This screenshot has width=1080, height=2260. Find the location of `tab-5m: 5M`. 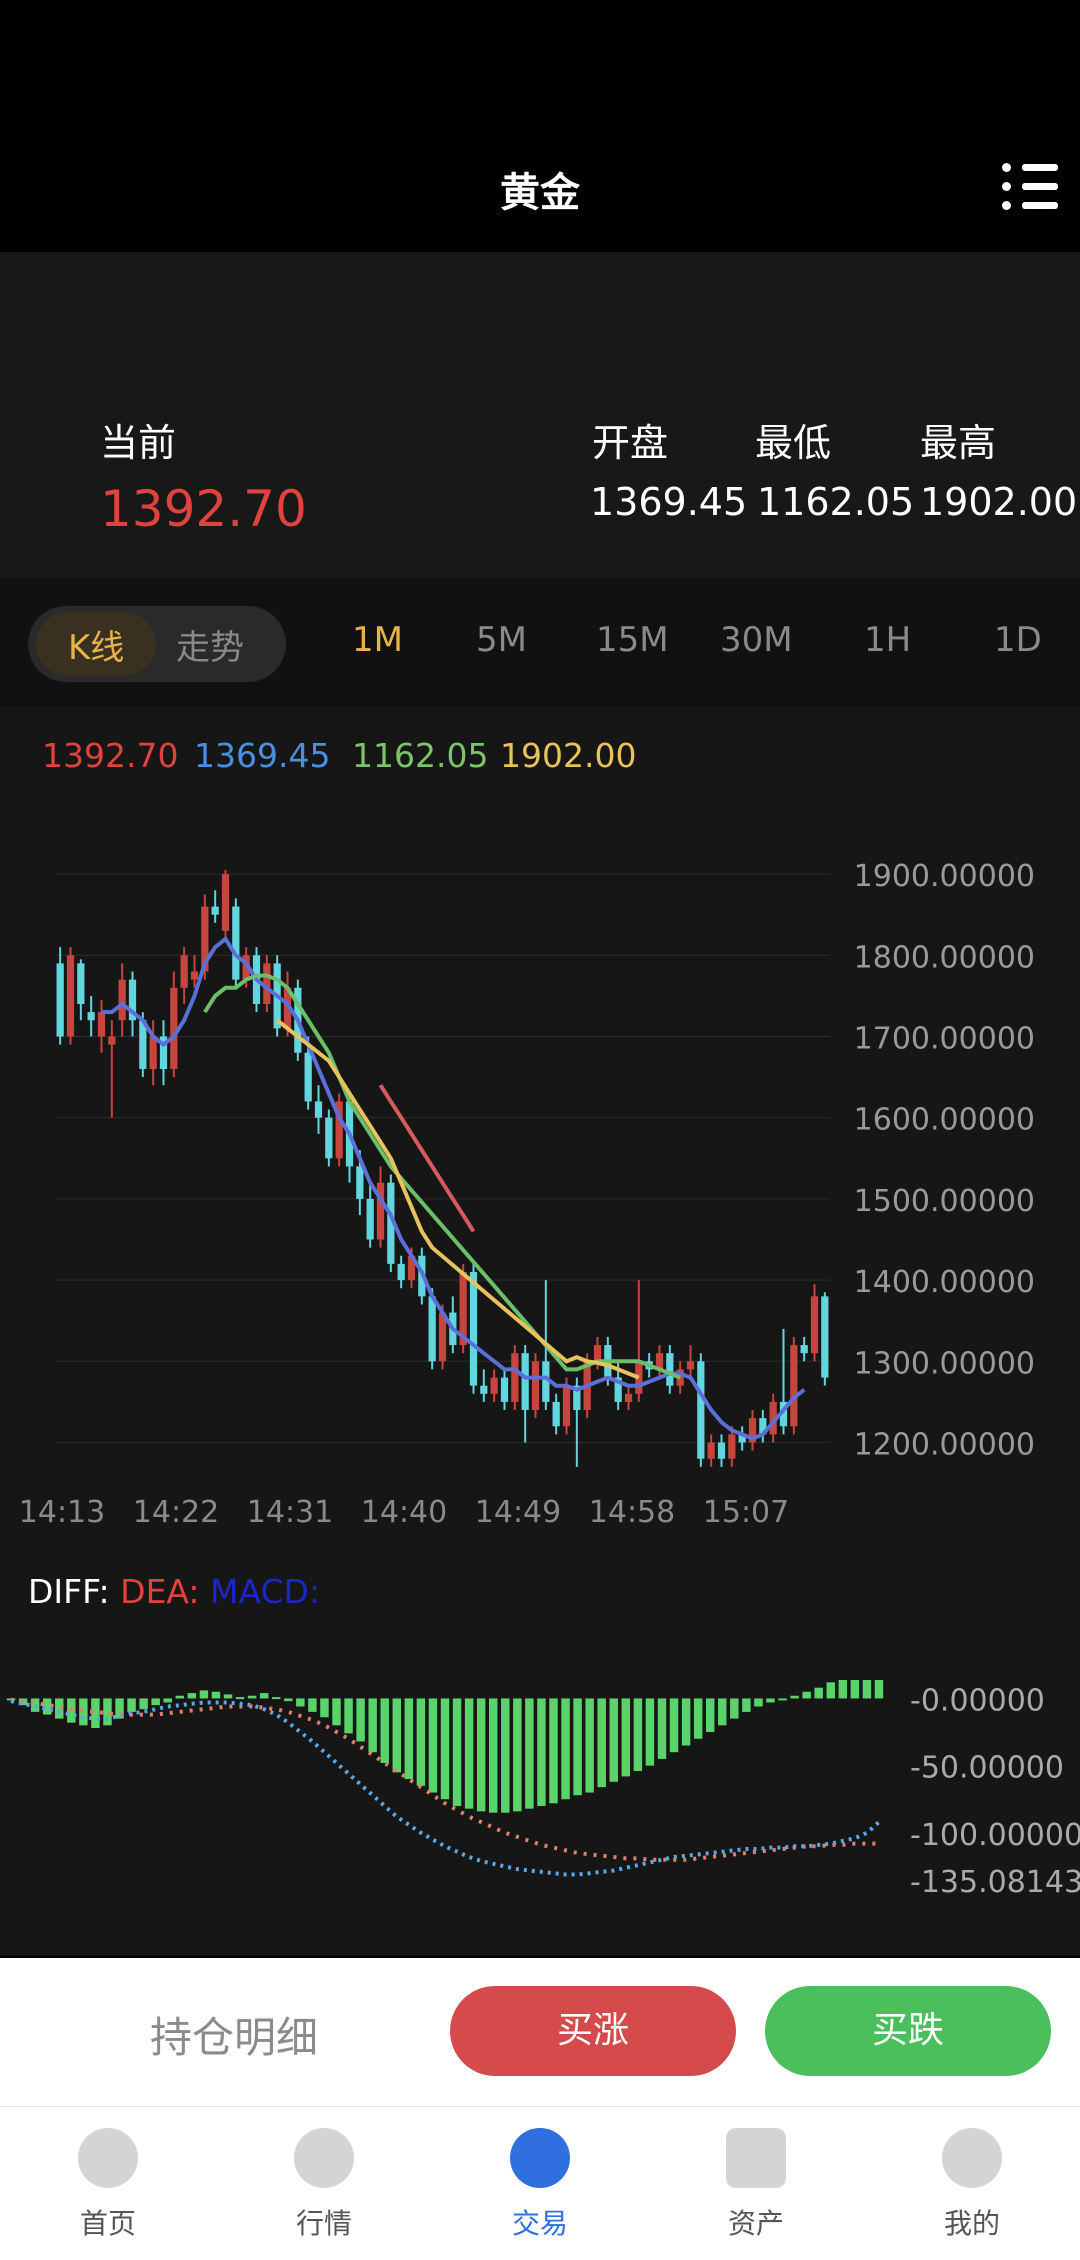

tab-5m: 5M is located at coordinates (501, 640).